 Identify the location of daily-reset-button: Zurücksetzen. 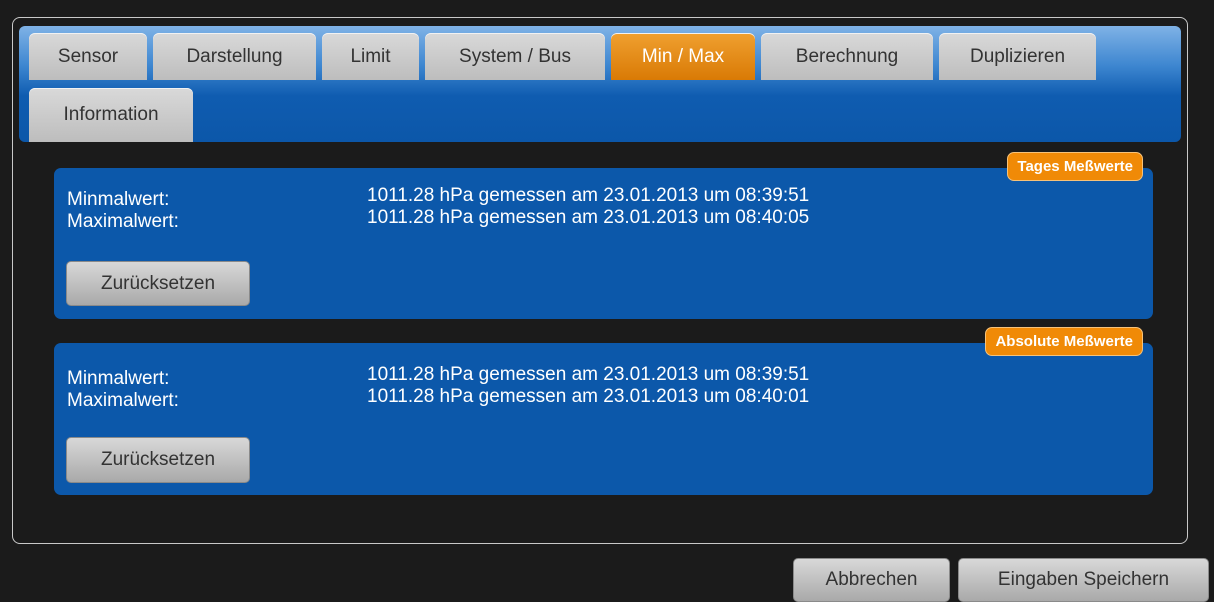
(158, 283).